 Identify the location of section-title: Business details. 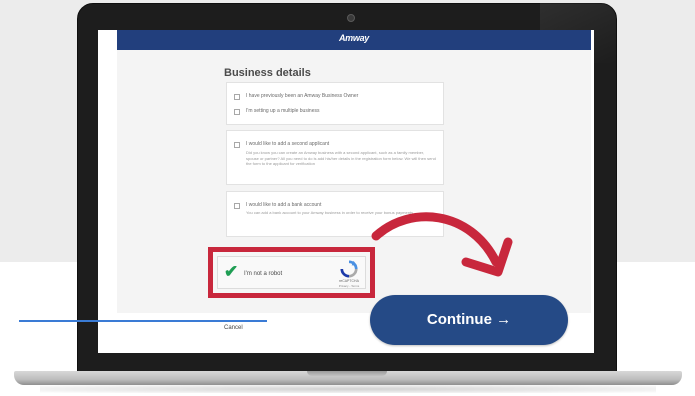
(267, 73).